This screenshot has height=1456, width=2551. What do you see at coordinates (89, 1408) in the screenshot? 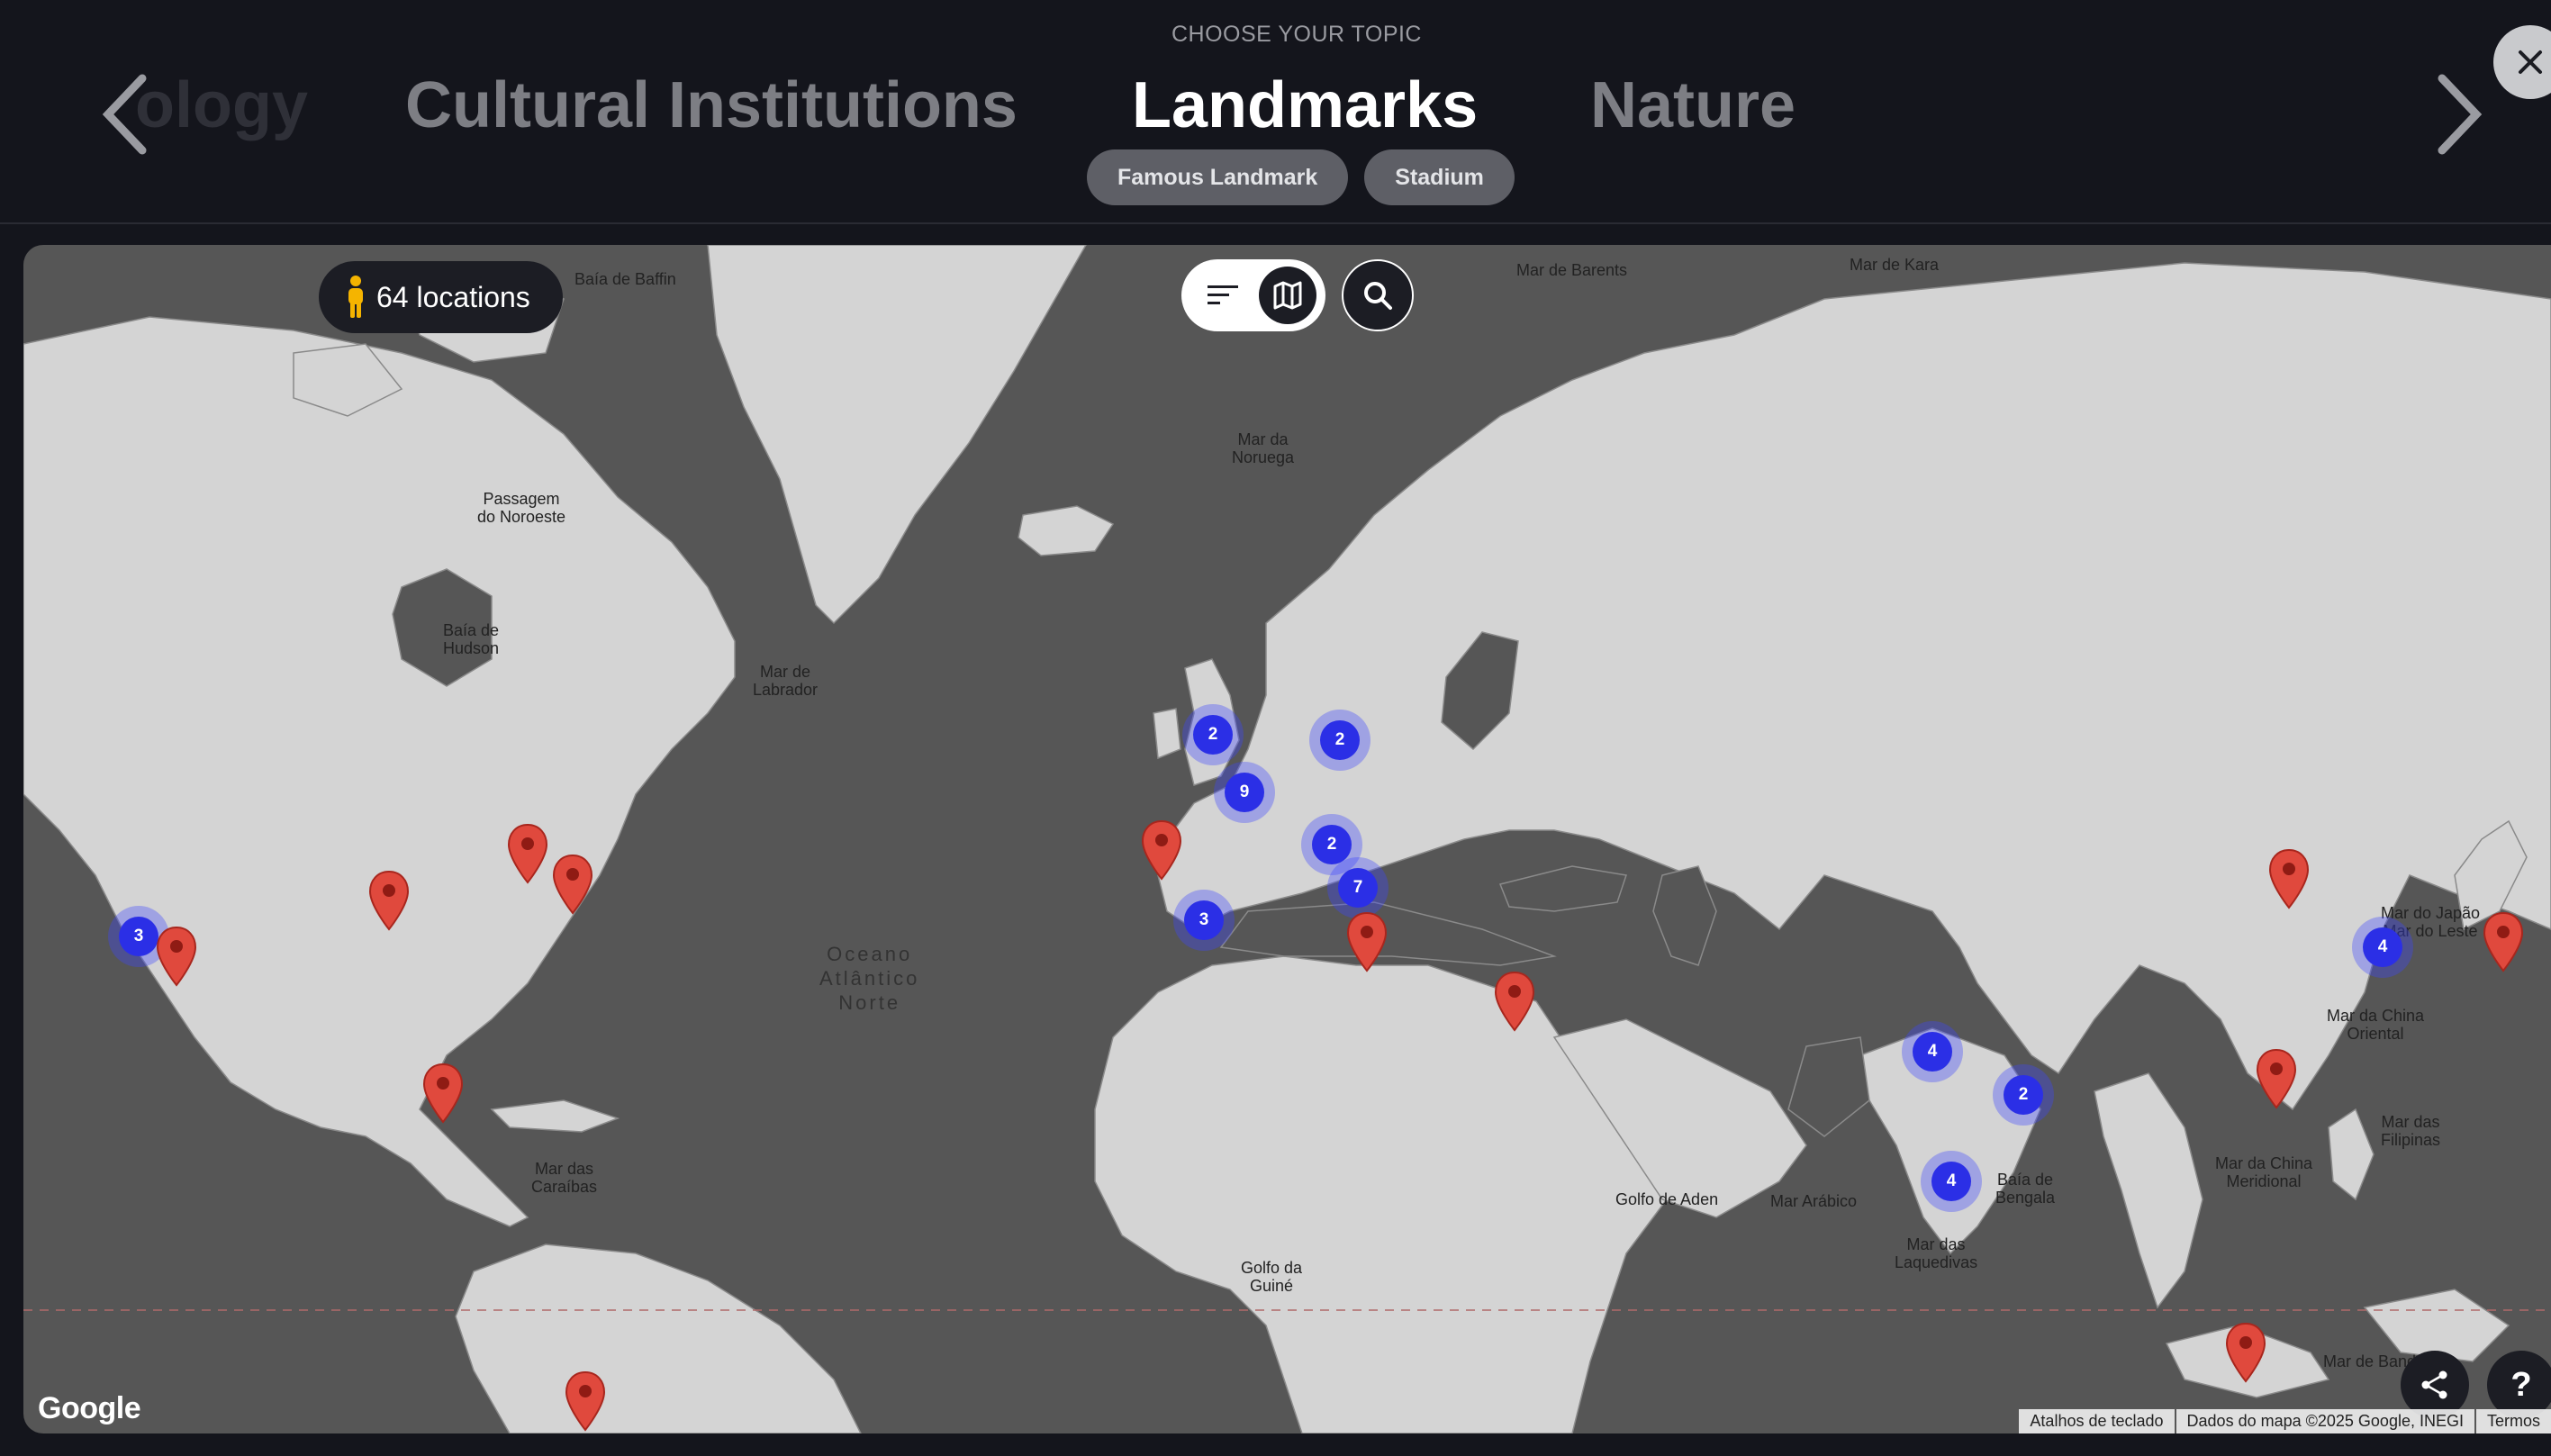
I see `google-logo: Google` at bounding box center [89, 1408].